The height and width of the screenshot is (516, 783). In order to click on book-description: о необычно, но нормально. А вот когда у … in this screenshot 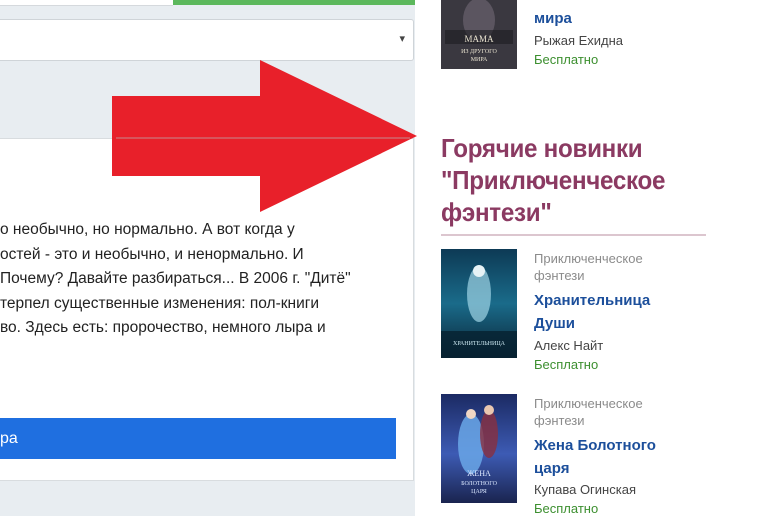, I will do `click(200, 279)`.